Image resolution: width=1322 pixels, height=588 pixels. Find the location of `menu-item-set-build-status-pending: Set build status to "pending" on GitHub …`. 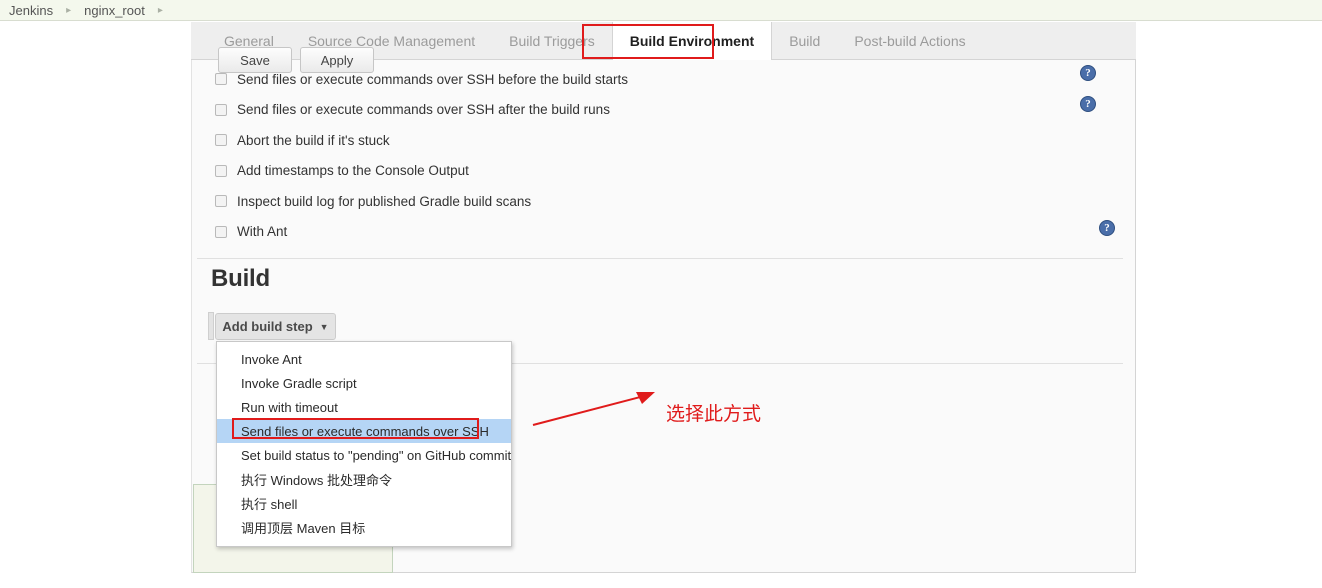

menu-item-set-build-status-pending: Set build status to "pending" on GitHub … is located at coordinates (364, 455).